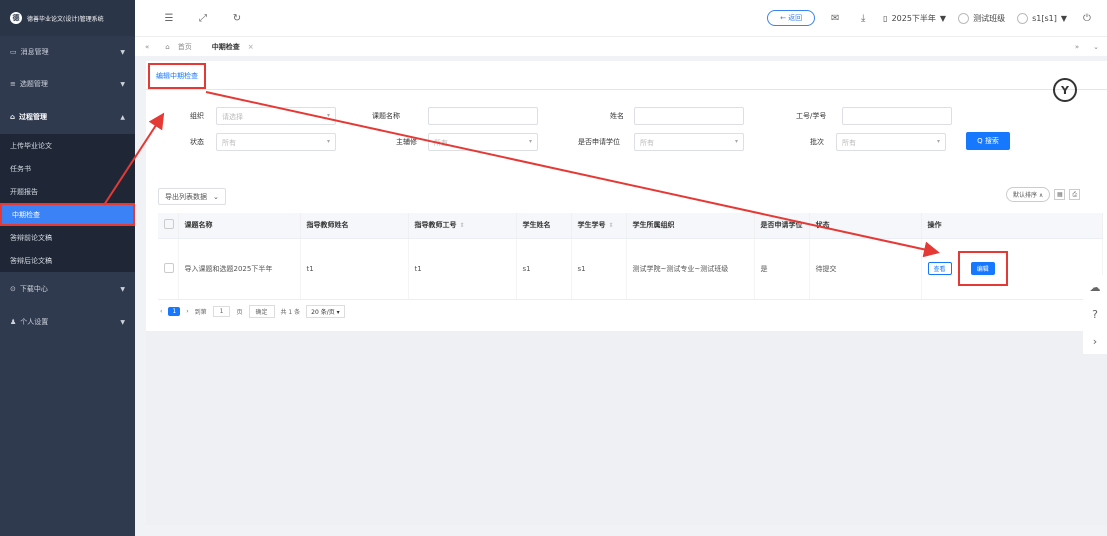 The width and height of the screenshot is (1107, 536). Describe the element at coordinates (599, 226) in the screenshot. I see `col-student-id: 学生学号 ⇕` at that location.